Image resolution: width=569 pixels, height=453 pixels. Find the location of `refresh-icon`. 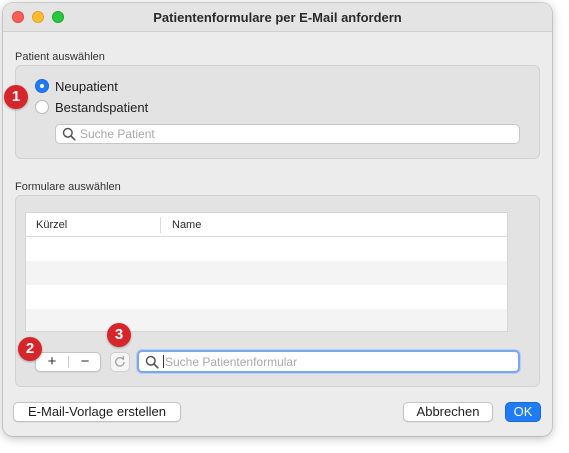

refresh-icon is located at coordinates (120, 361).